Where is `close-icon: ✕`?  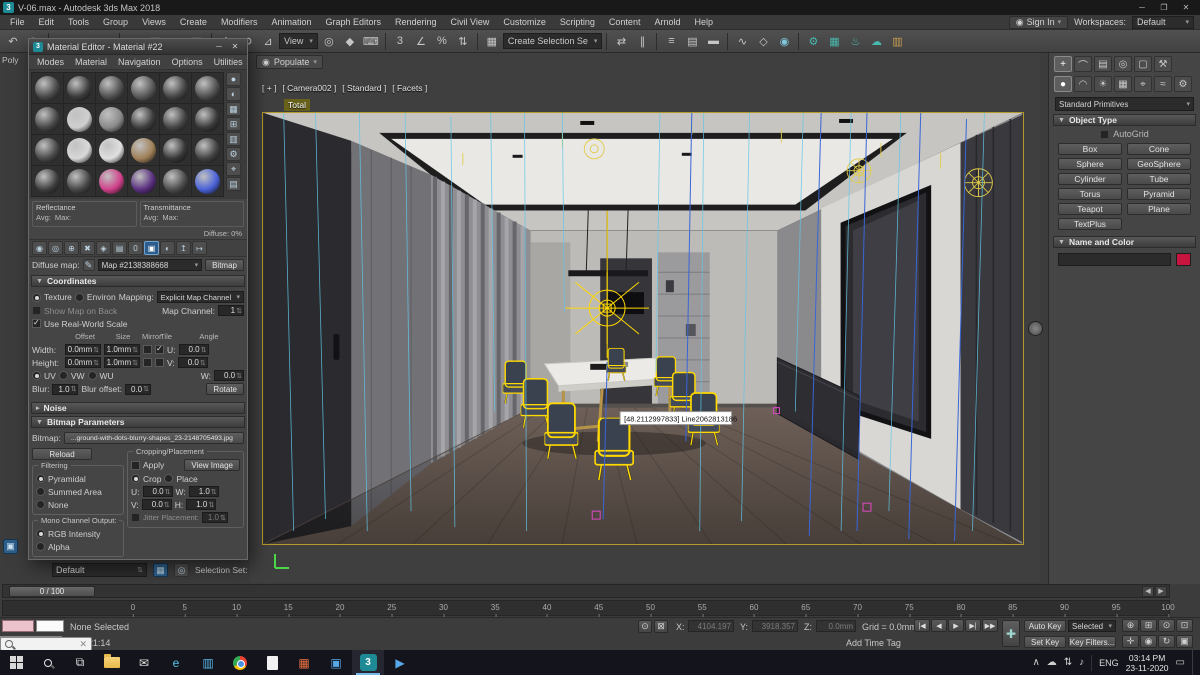
close-icon: ✕ is located at coordinates (83, 644).